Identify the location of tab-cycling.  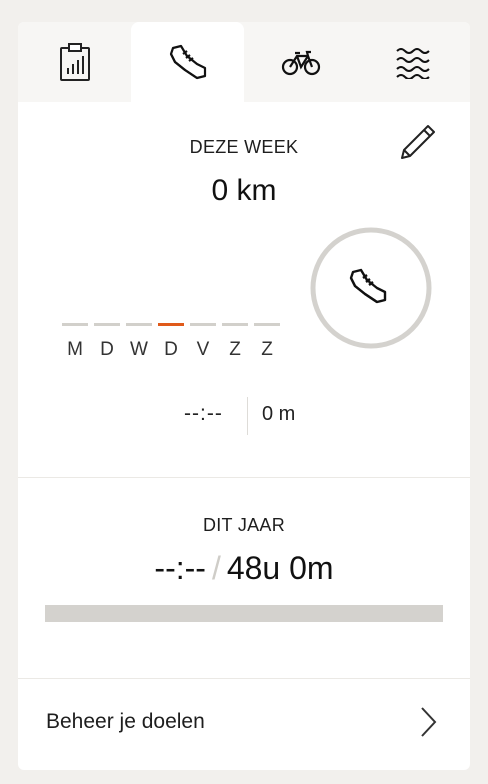
(300, 62).